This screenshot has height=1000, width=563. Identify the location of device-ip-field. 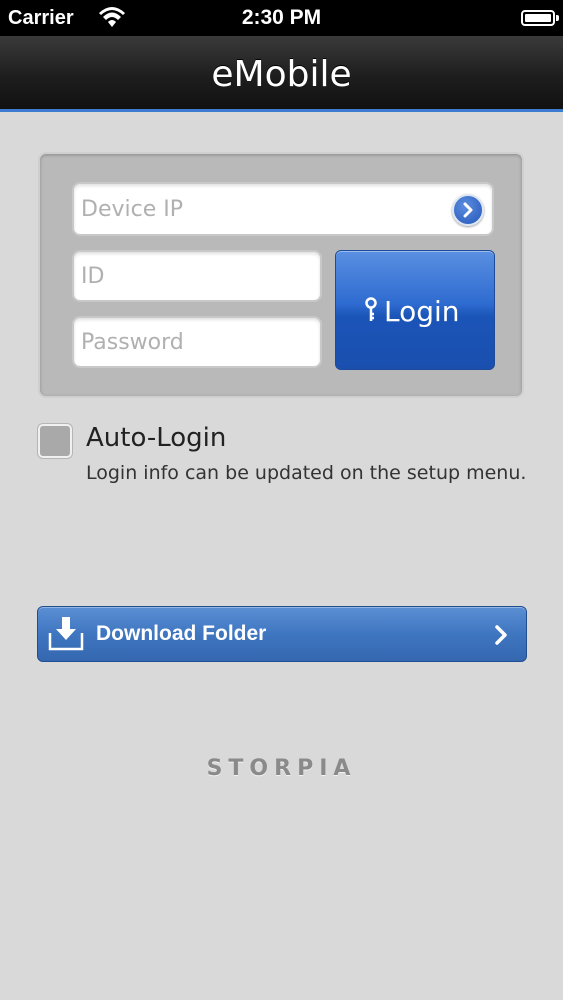
(283, 209).